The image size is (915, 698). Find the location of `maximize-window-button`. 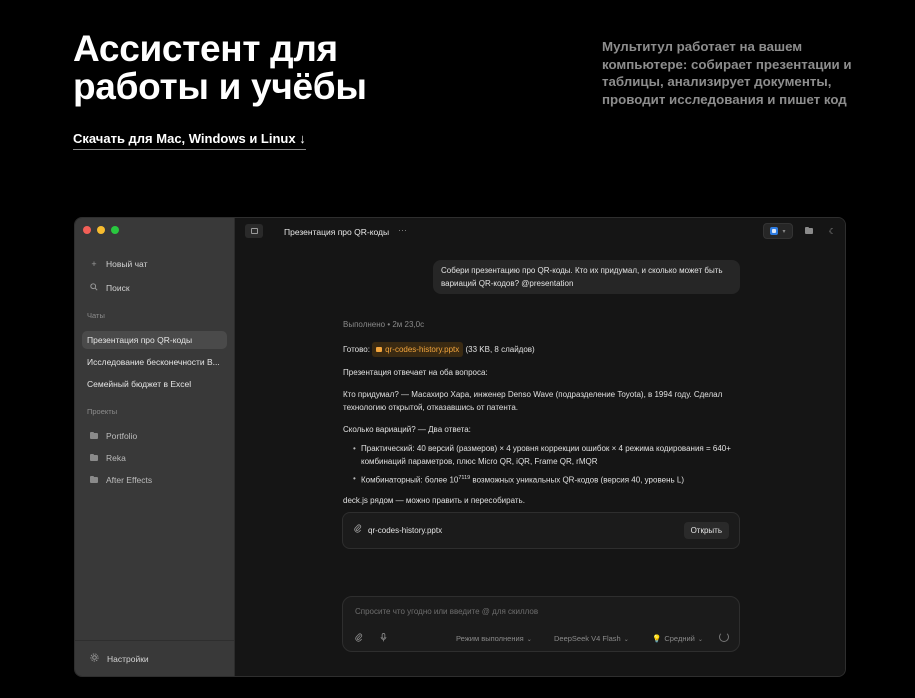

maximize-window-button is located at coordinates (115, 230).